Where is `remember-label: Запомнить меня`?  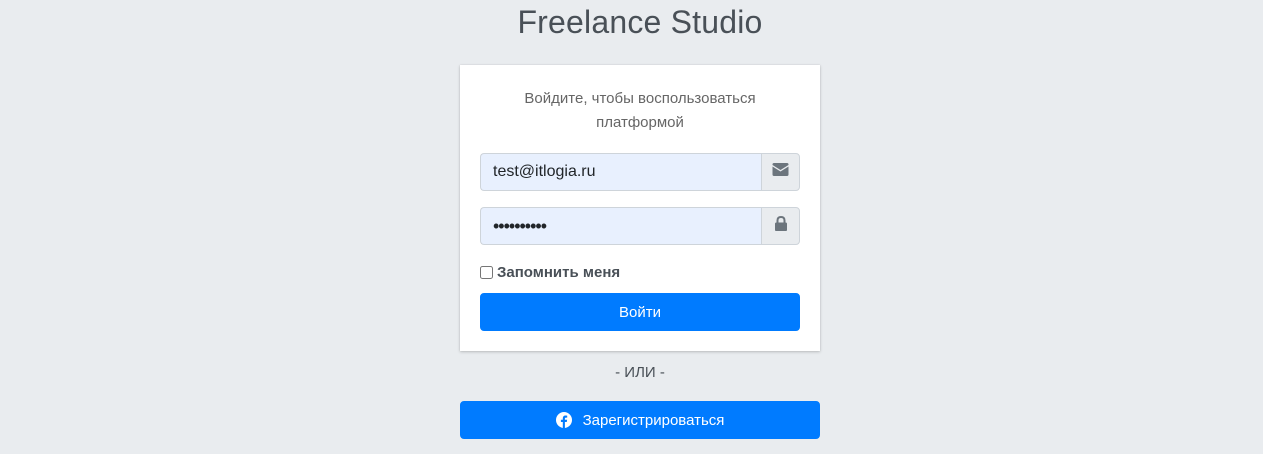 remember-label: Запомнить меня is located at coordinates (559, 272).